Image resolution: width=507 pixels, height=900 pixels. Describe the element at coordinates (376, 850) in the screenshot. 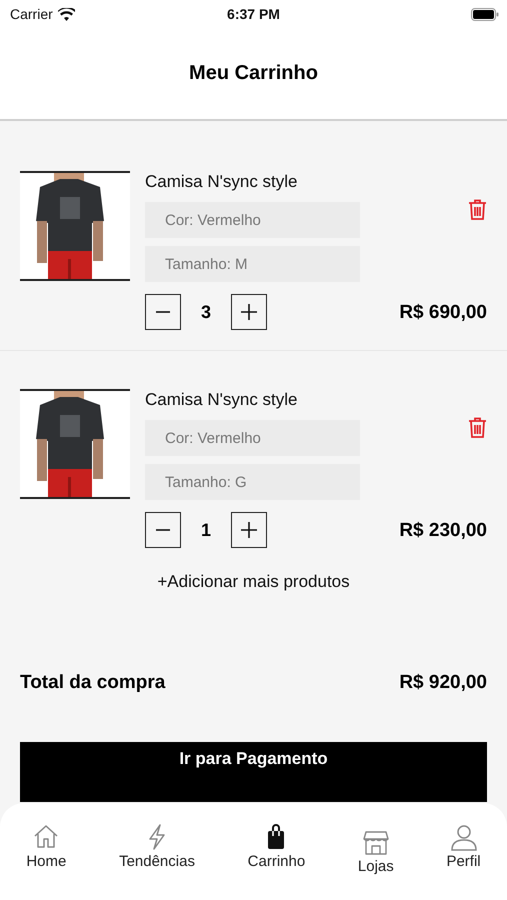

I see `tab-item: Lojas` at that location.